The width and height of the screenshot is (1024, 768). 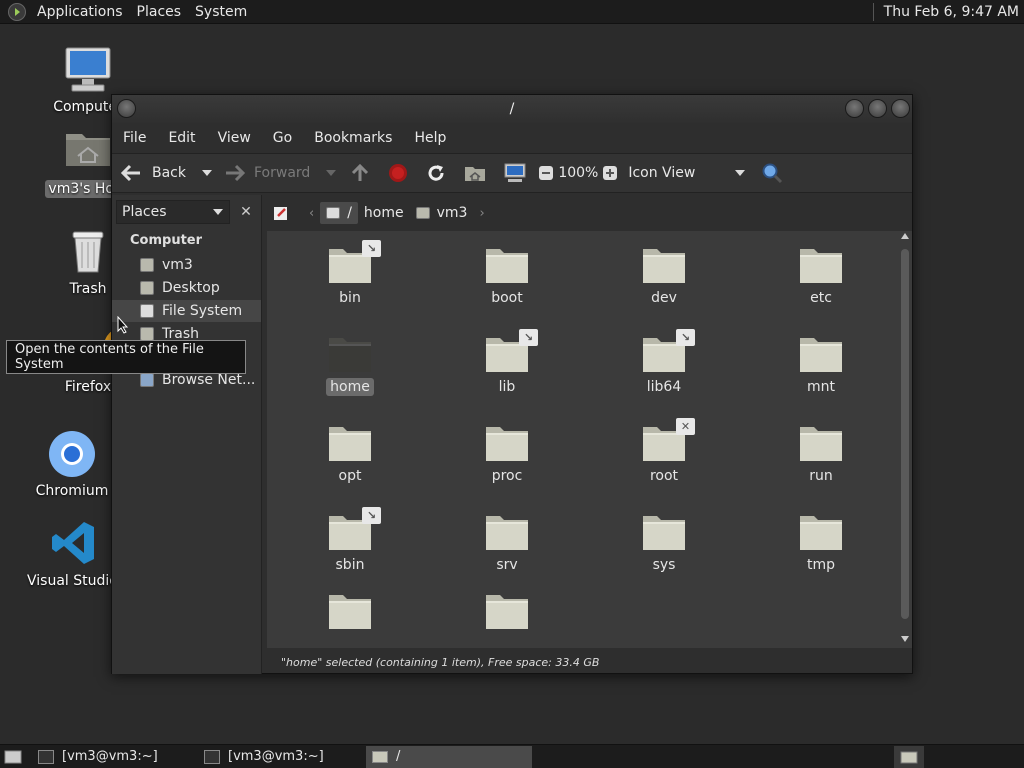 What do you see at coordinates (905, 236) in the screenshot?
I see `scroll-up-icon` at bounding box center [905, 236].